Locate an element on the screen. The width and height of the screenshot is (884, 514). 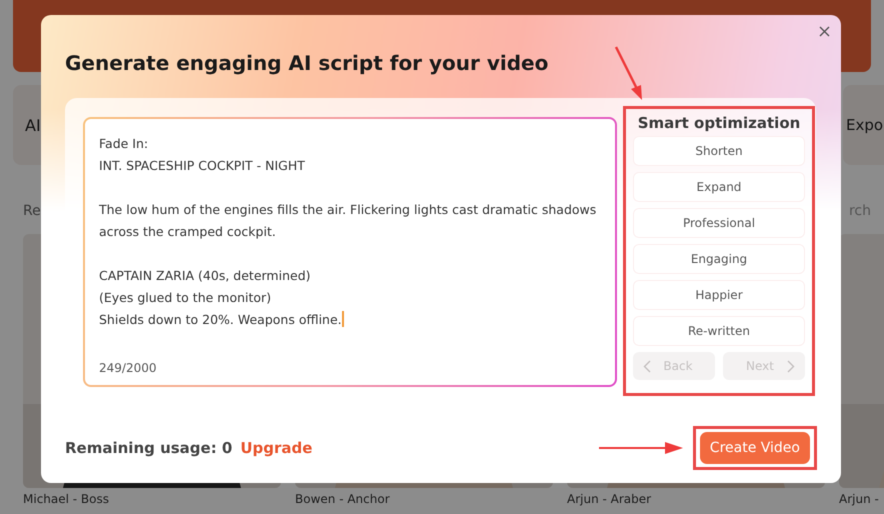
chevron-left-icon is located at coordinates (647, 366).